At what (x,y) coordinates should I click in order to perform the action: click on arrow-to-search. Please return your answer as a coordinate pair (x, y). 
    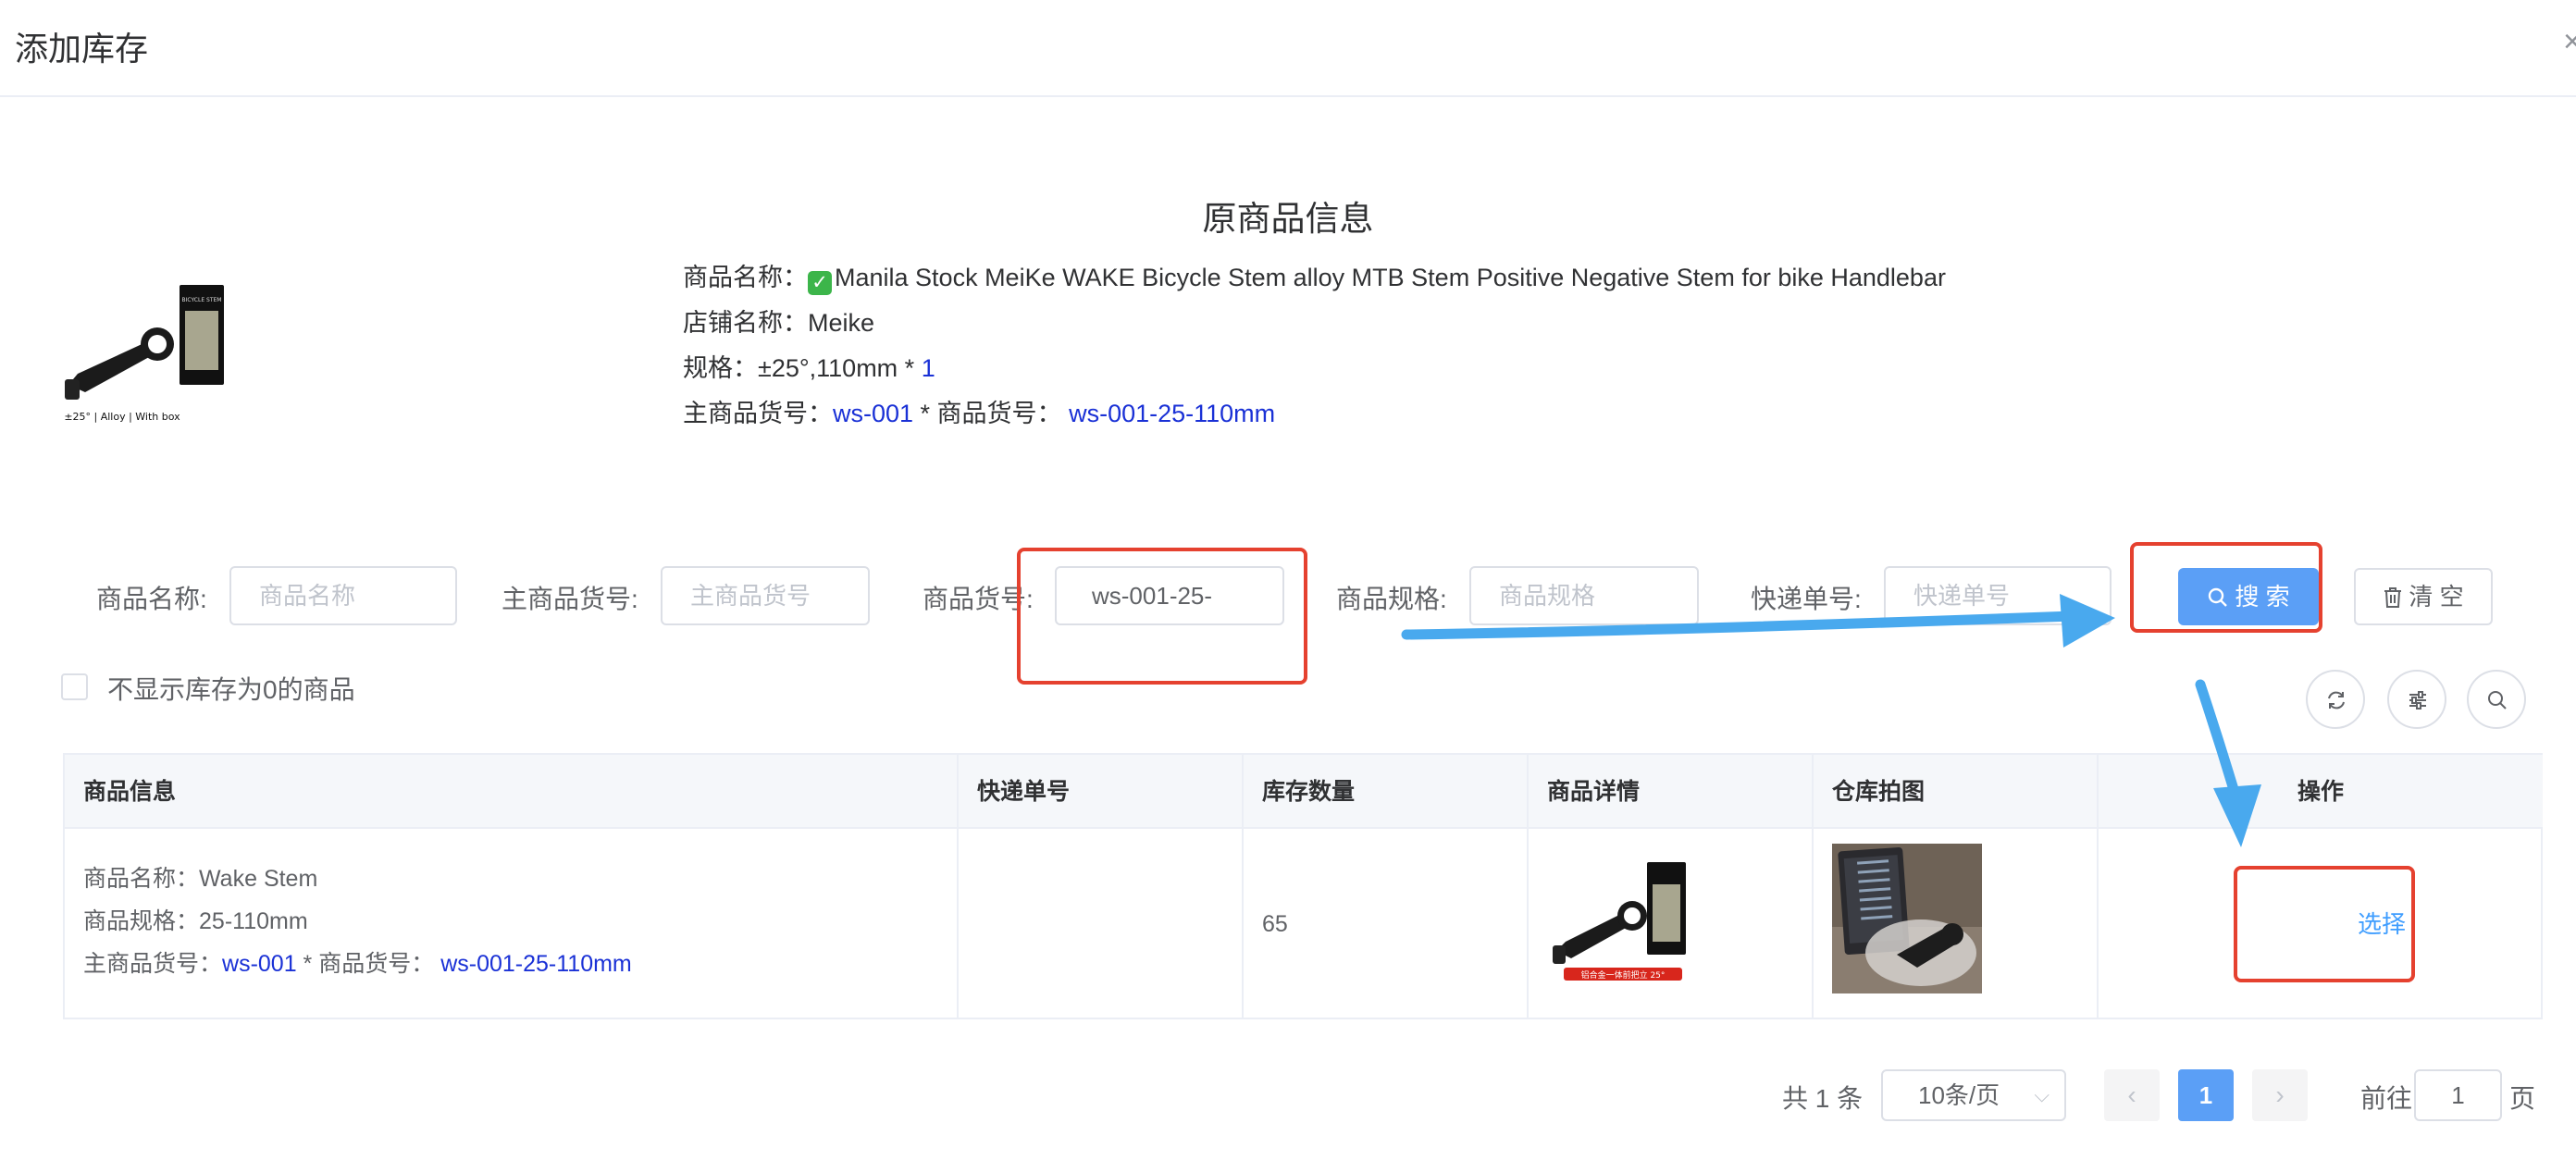
    Looking at the image, I should click on (1740, 625).